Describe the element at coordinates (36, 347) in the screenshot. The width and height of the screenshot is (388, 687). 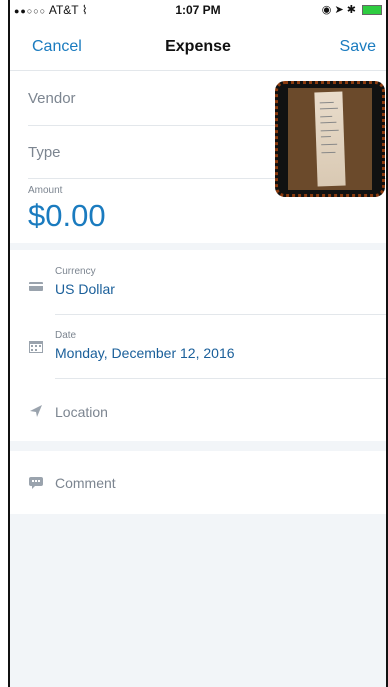
I see `calendar-icon` at that location.